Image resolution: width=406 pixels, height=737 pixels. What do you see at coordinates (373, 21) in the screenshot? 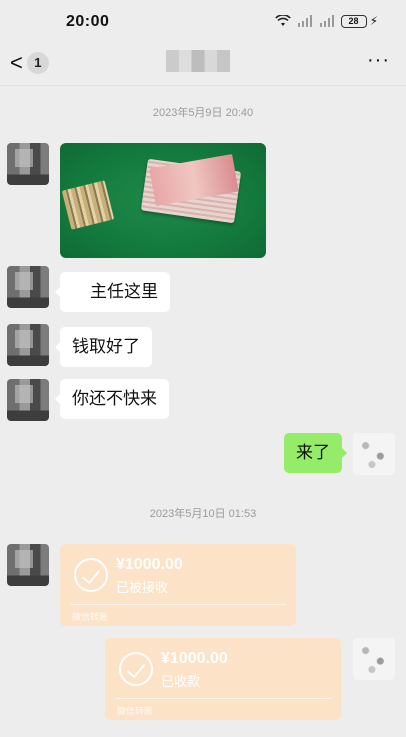
I see `charging-icon: ⚡` at bounding box center [373, 21].